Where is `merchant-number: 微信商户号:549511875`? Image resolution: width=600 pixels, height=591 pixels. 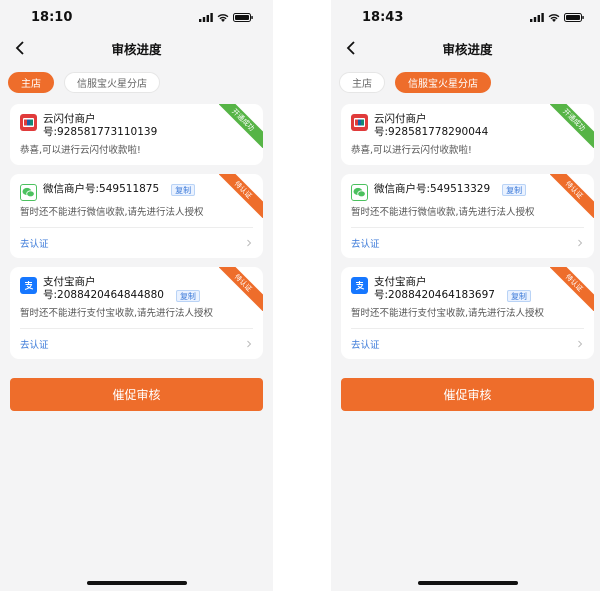
merchant-number: 微信商户号:549511875 is located at coordinates (101, 189).